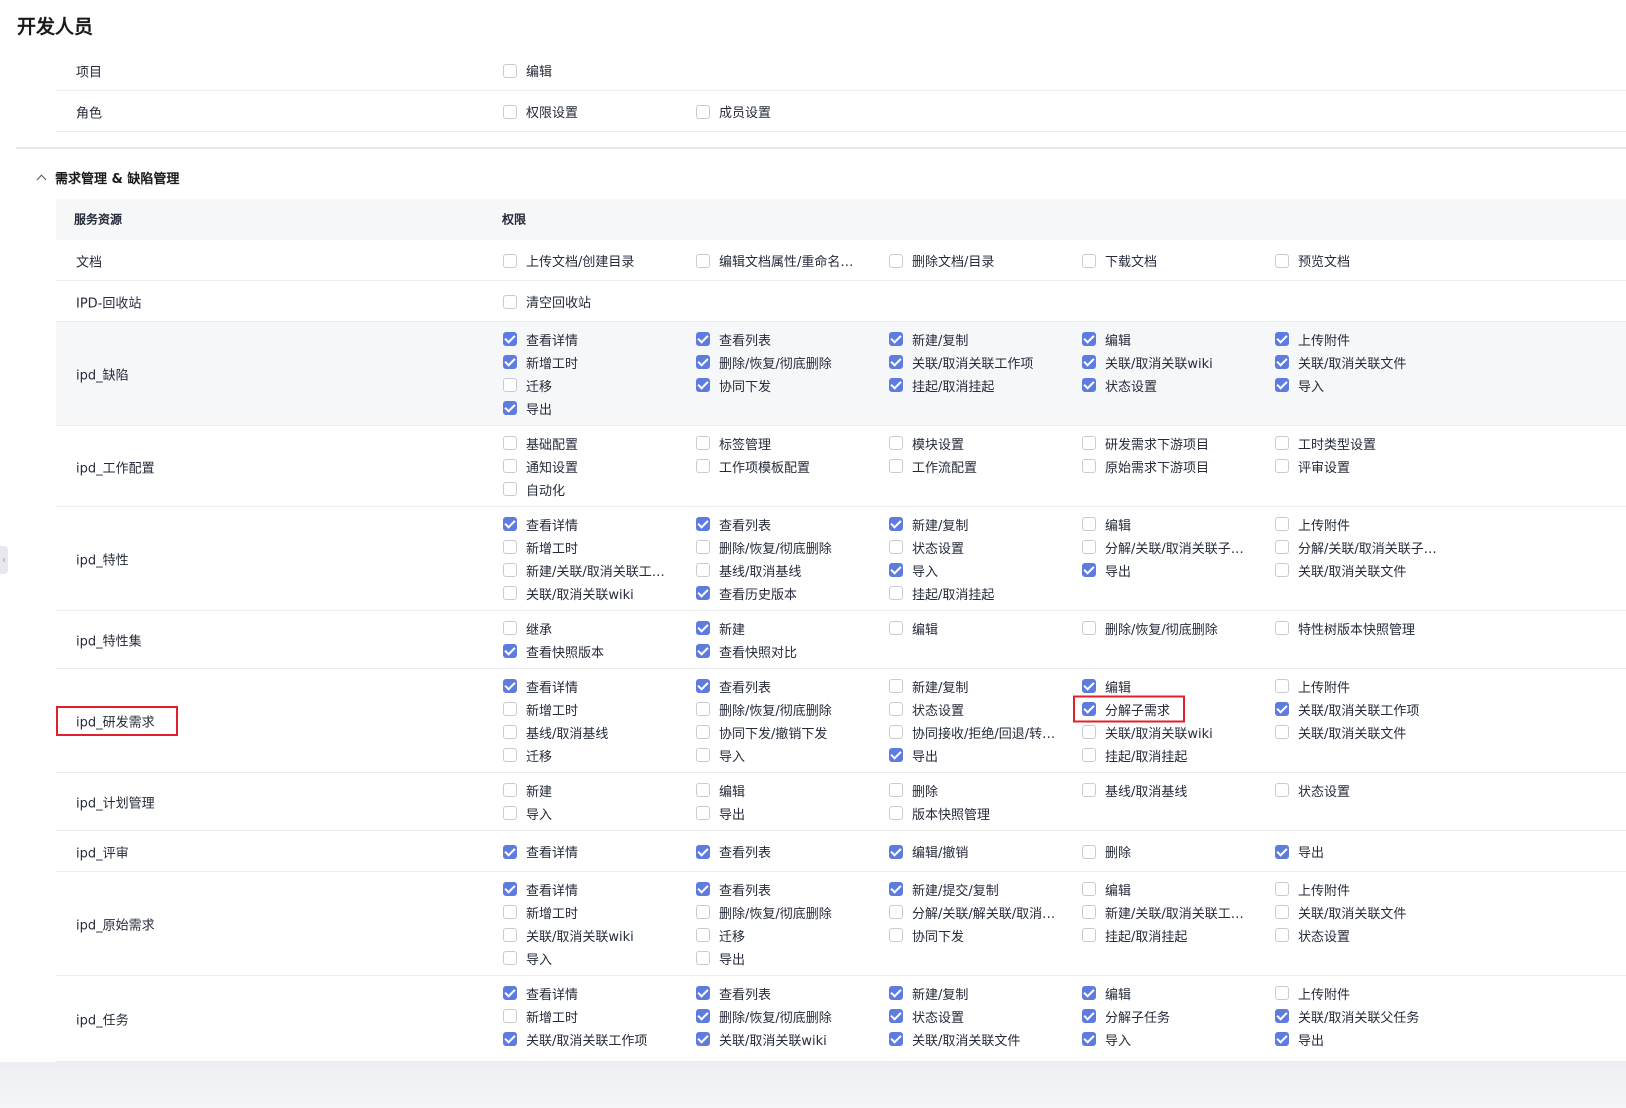 This screenshot has width=1626, height=1108. What do you see at coordinates (534, 489) in the screenshot?
I see `permission-item: 自动化` at bounding box center [534, 489].